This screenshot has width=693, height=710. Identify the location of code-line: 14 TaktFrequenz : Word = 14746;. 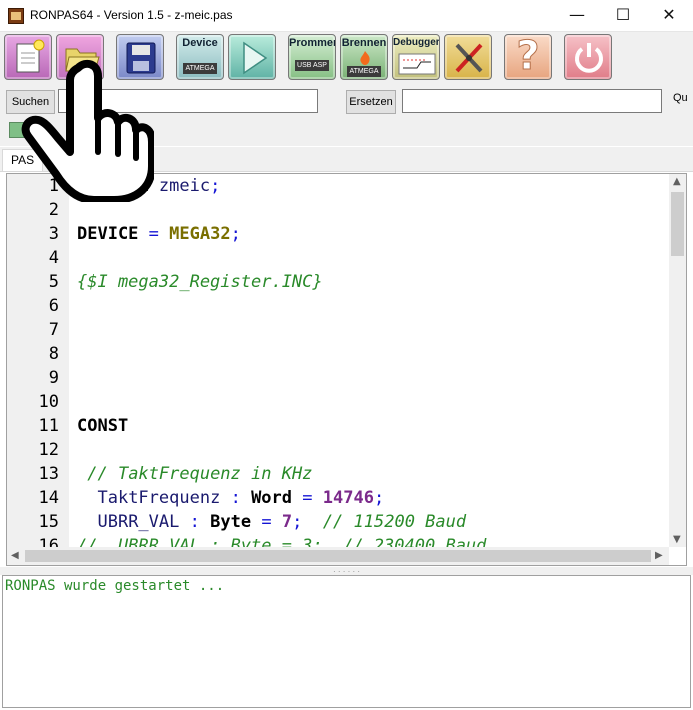
(338, 498).